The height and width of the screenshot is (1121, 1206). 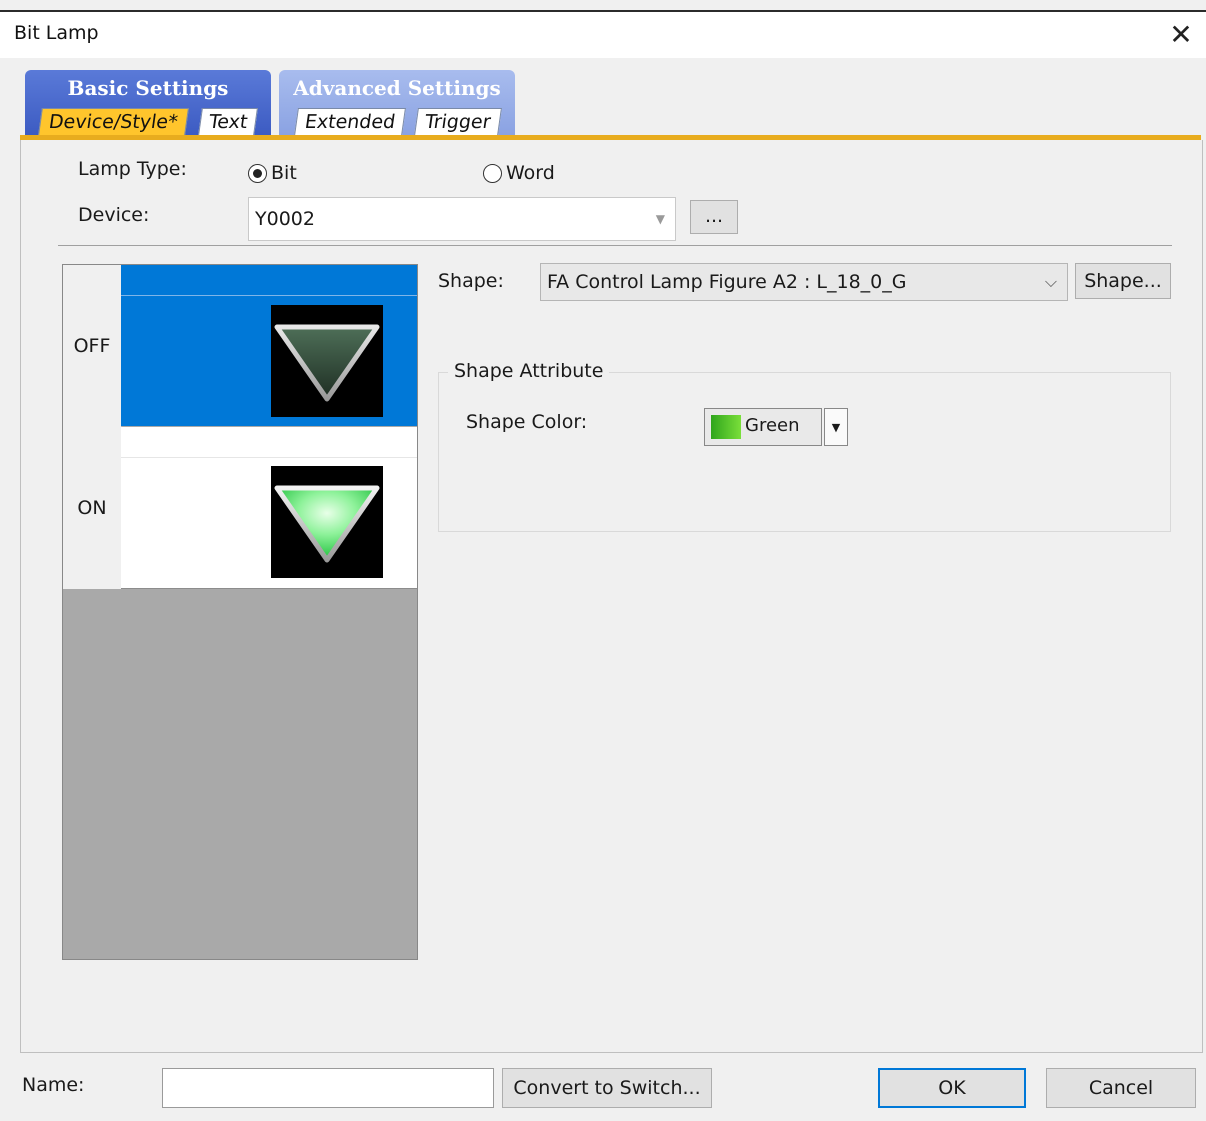 What do you see at coordinates (327, 522) in the screenshot?
I see `lamp-on-icon` at bounding box center [327, 522].